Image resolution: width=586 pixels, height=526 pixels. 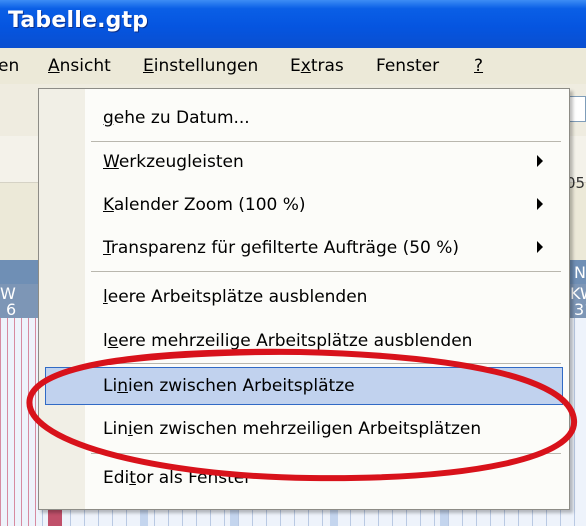 I want to click on menu-item-dateien: en, so click(x=9, y=66).